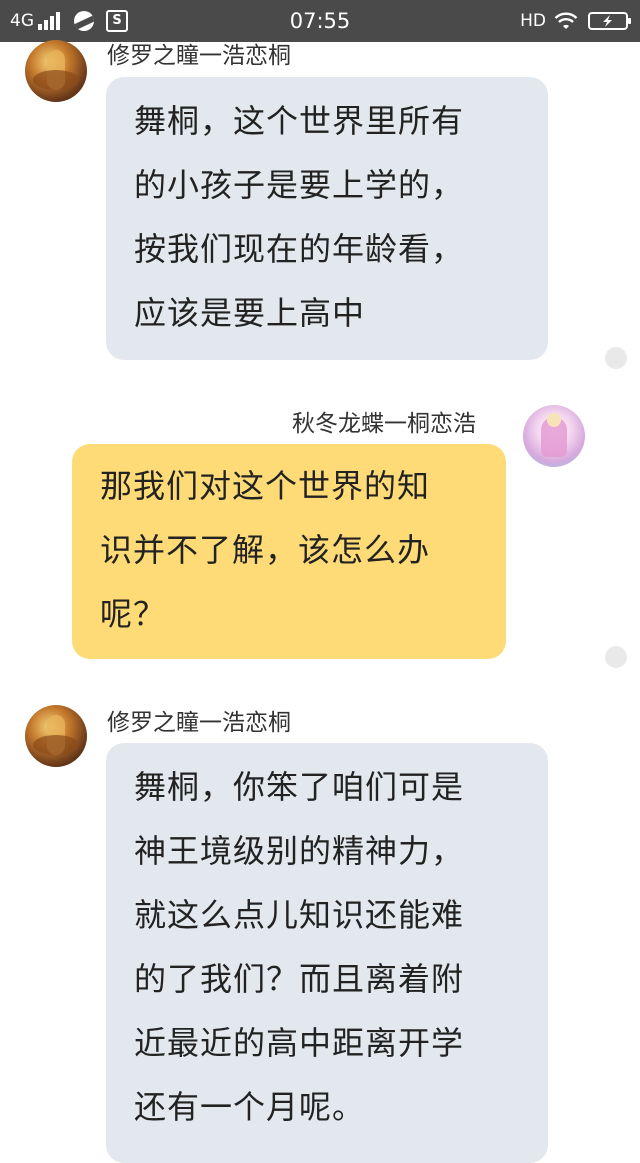  Describe the element at coordinates (265, 550) in the screenshot. I see `message-text-line: 识并不了解，该怎么办` at that location.